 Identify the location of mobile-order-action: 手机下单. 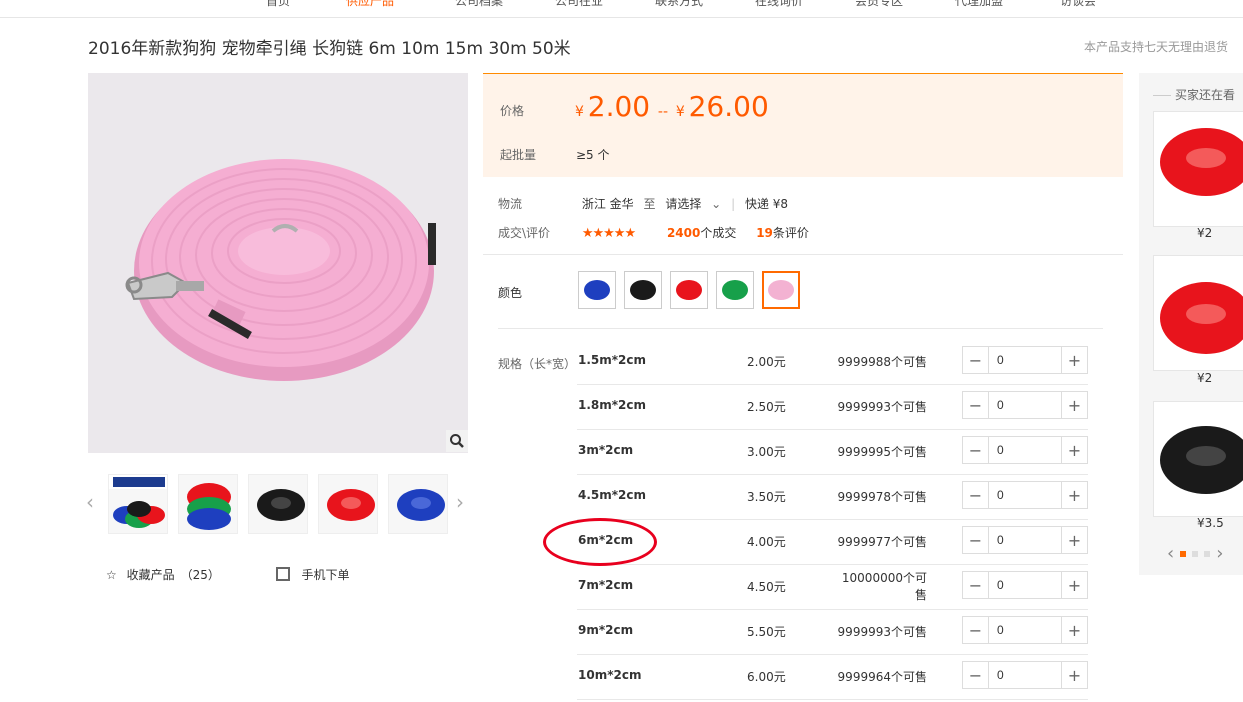
(315, 574).